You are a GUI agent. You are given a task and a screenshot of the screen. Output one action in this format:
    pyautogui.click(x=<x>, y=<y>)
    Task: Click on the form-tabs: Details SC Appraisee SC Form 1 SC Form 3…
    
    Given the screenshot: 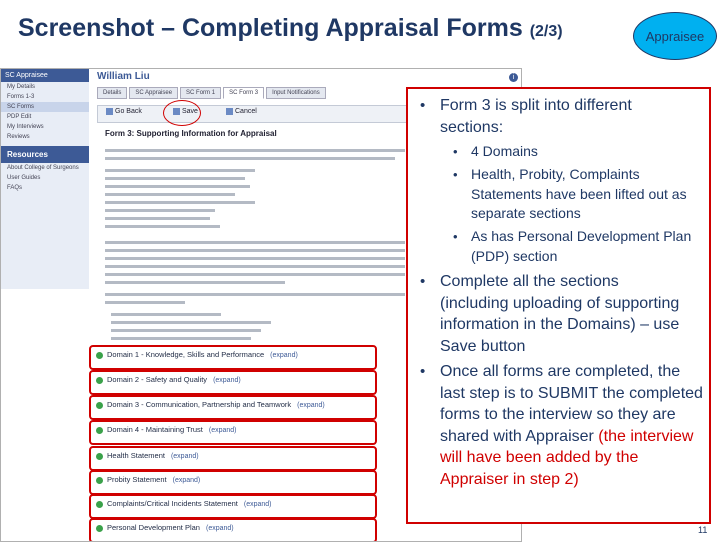 What is the action you would take?
    pyautogui.click(x=211, y=93)
    